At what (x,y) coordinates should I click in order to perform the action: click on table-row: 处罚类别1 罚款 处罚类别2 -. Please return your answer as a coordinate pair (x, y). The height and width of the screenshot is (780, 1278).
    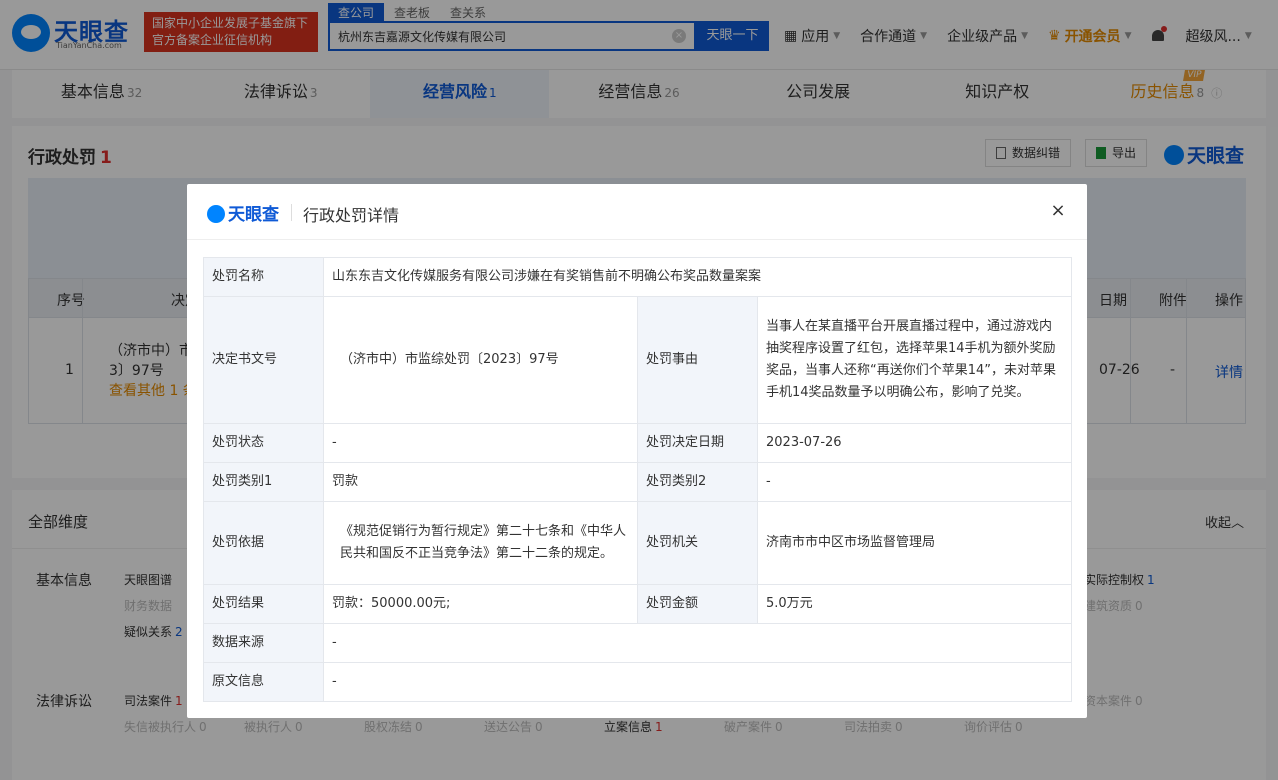
    Looking at the image, I should click on (637, 482).